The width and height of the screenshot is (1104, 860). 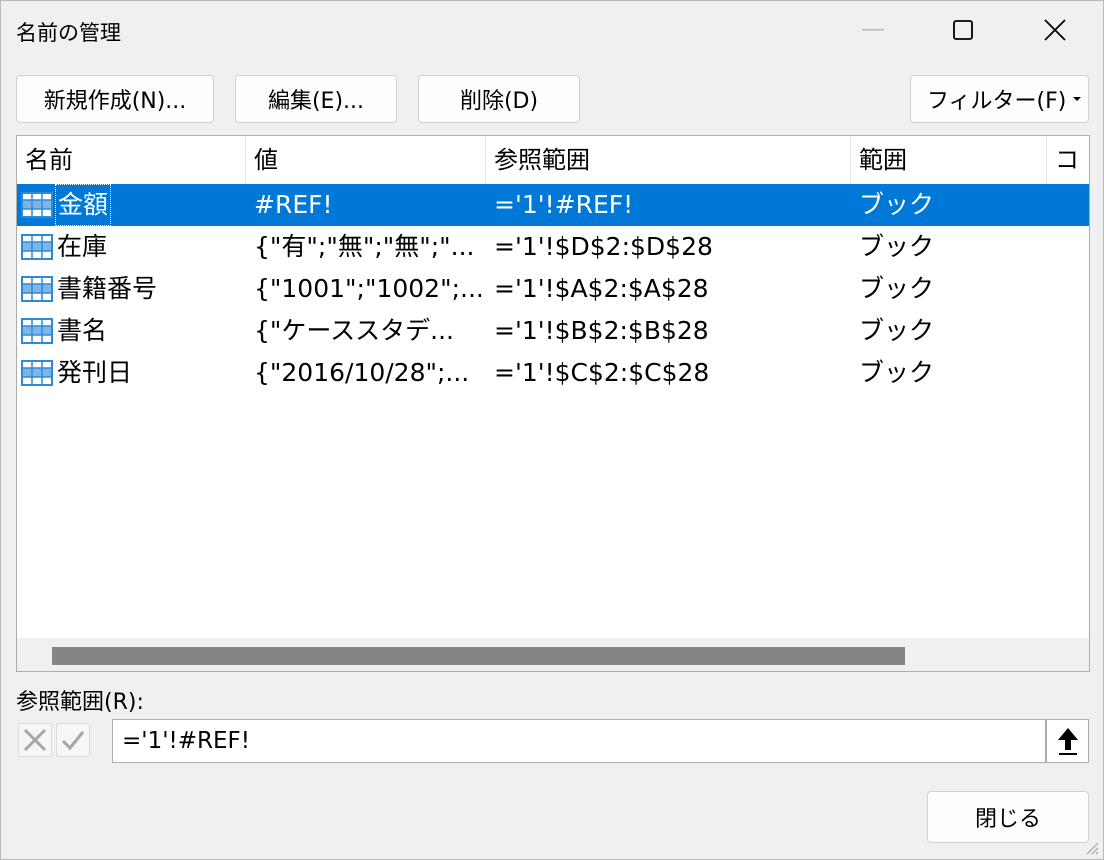 I want to click on maximize-button, so click(x=963, y=30).